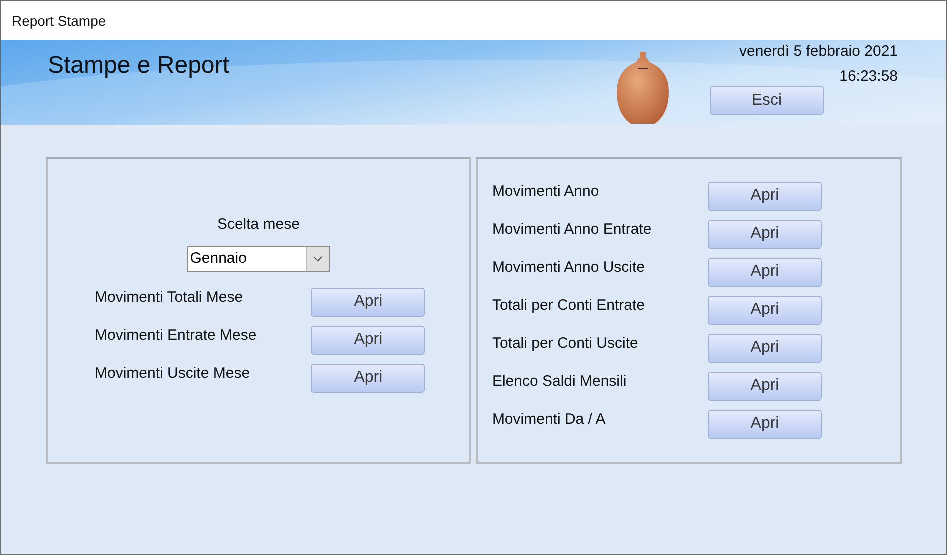  Describe the element at coordinates (258, 224) in the screenshot. I see `month-label: Scelta mese` at that location.